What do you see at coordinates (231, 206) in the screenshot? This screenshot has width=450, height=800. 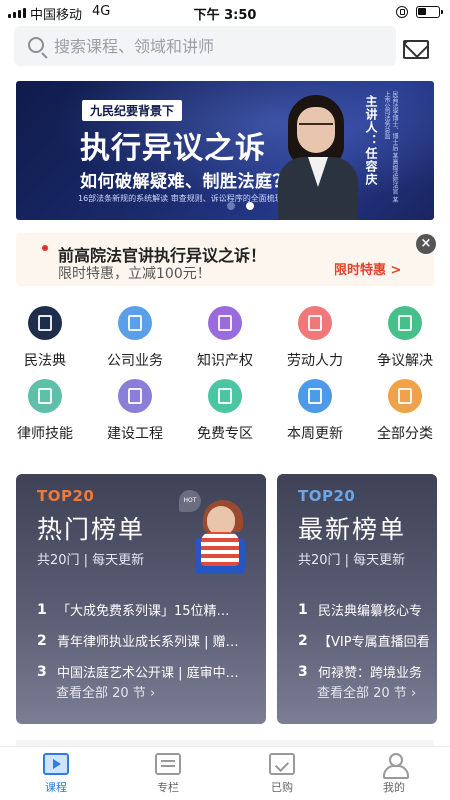 I see `banner-dot` at bounding box center [231, 206].